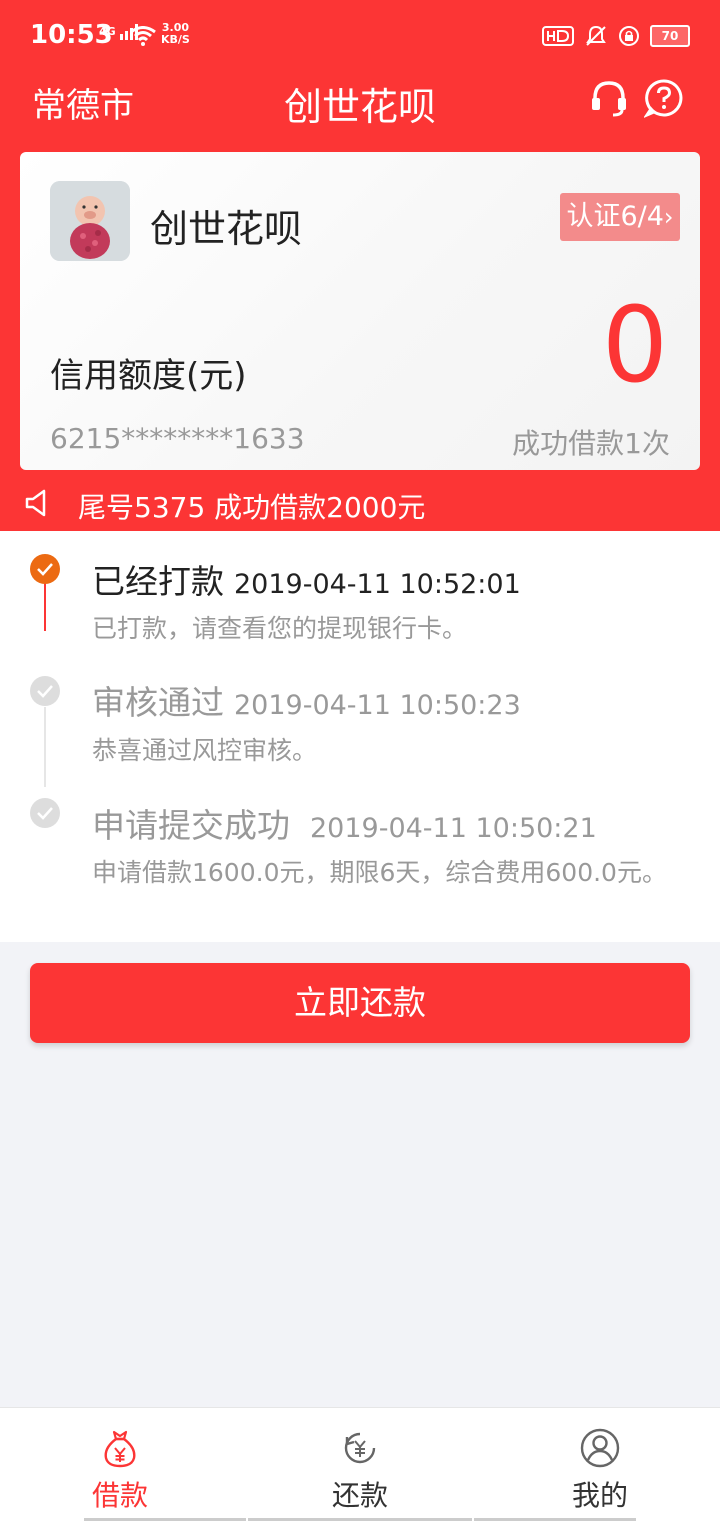 The width and height of the screenshot is (720, 1521). Describe the element at coordinates (205, 750) in the screenshot. I see `step-description: 恭喜通过风控审核。` at that location.